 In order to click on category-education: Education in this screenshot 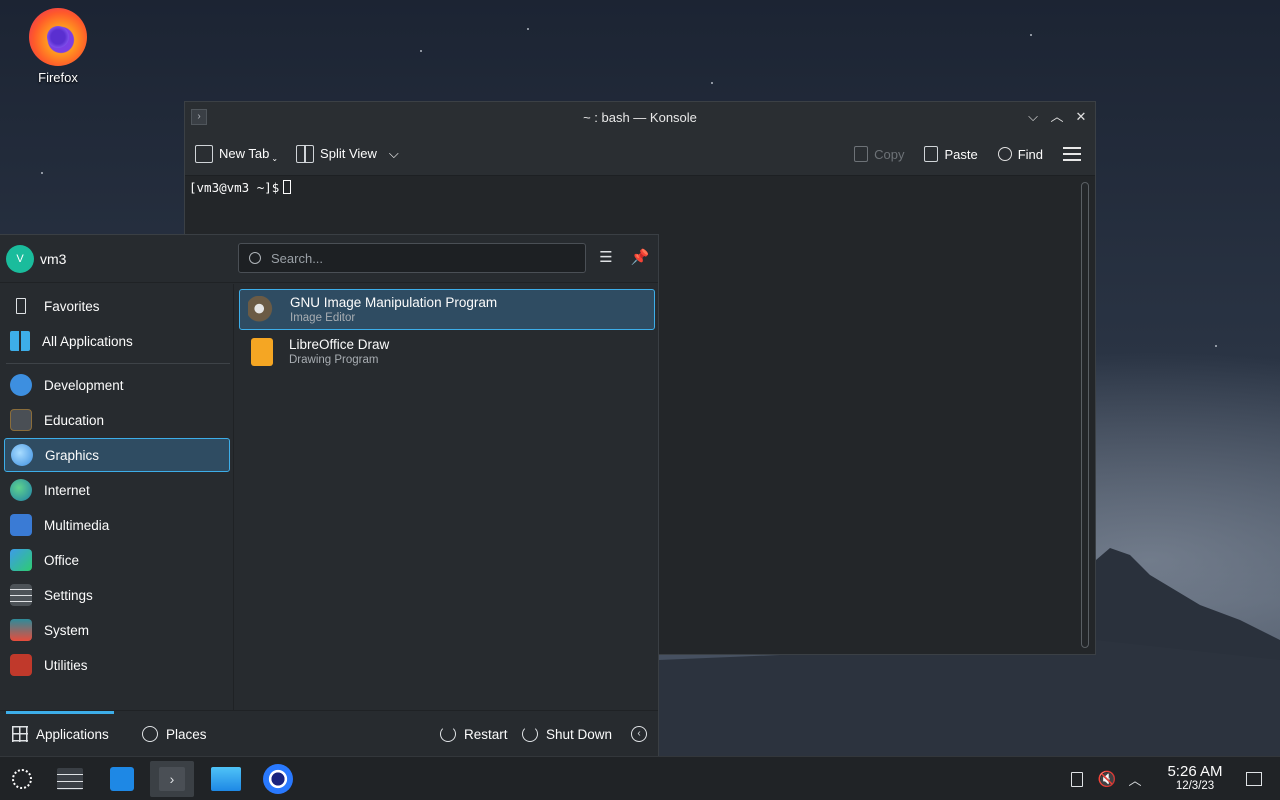, I will do `click(117, 420)`.